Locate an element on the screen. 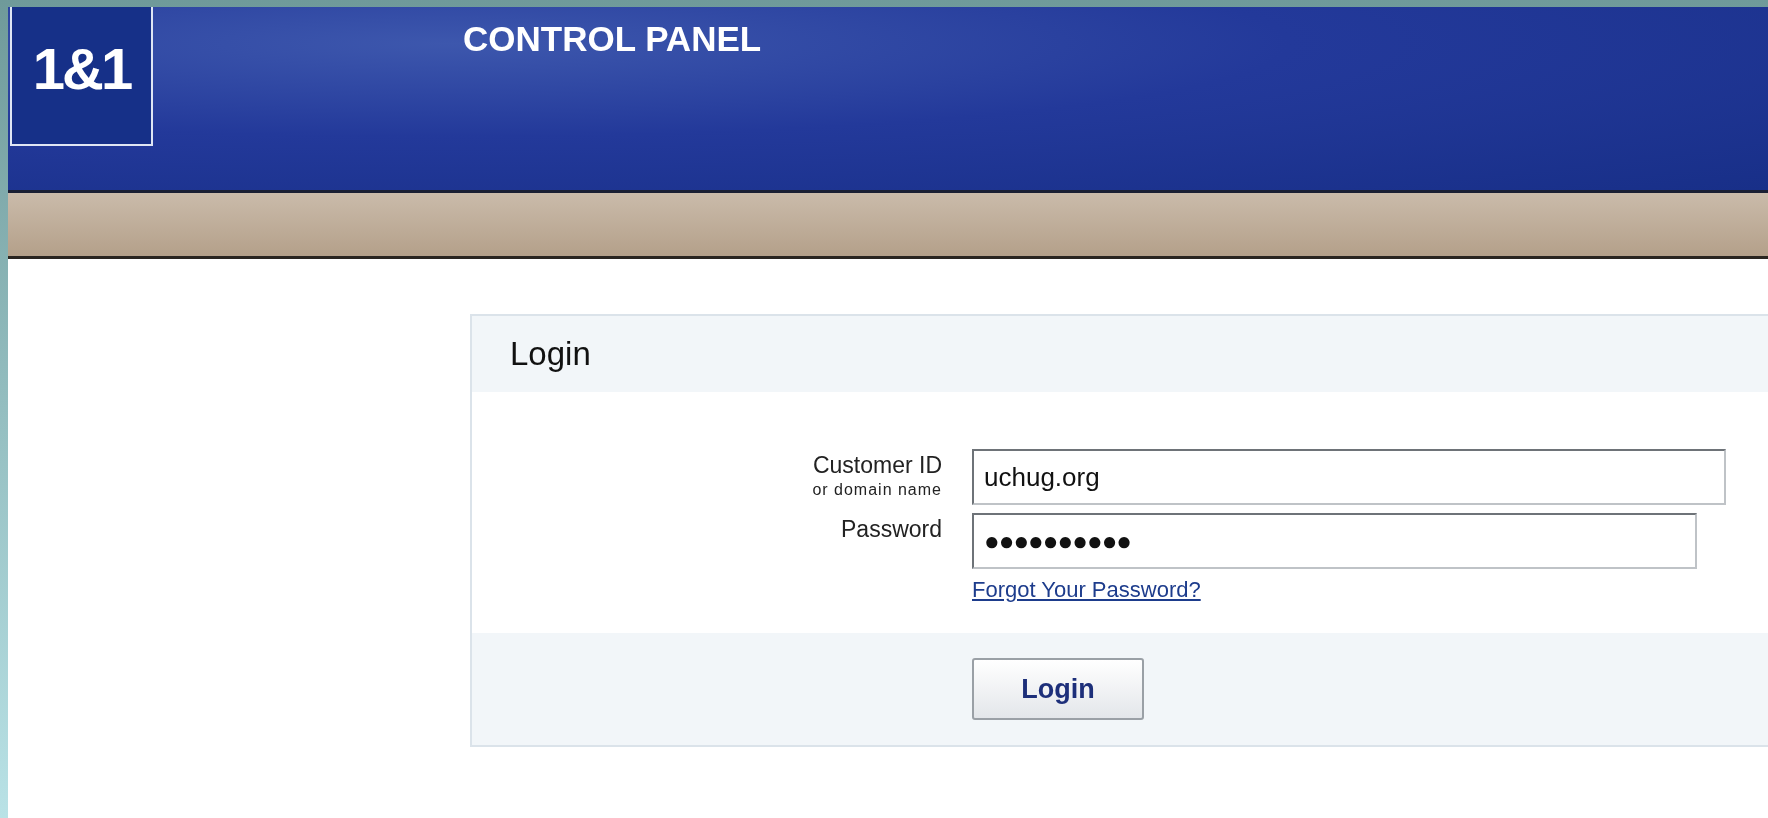 This screenshot has height=818, width=1768. login-button: Login is located at coordinates (1058, 689).